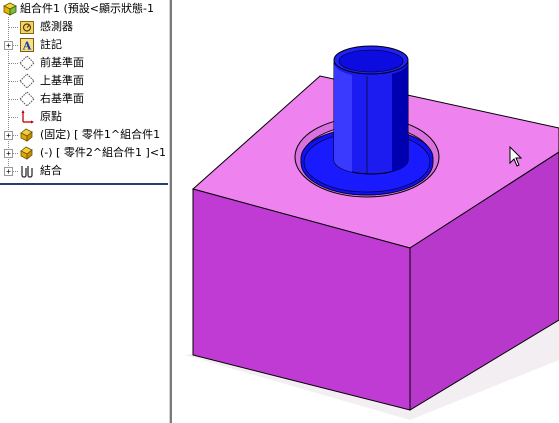 This screenshot has height=423, width=559. What do you see at coordinates (342, 117) in the screenshot?
I see `cylinder-highlight` at bounding box center [342, 117].